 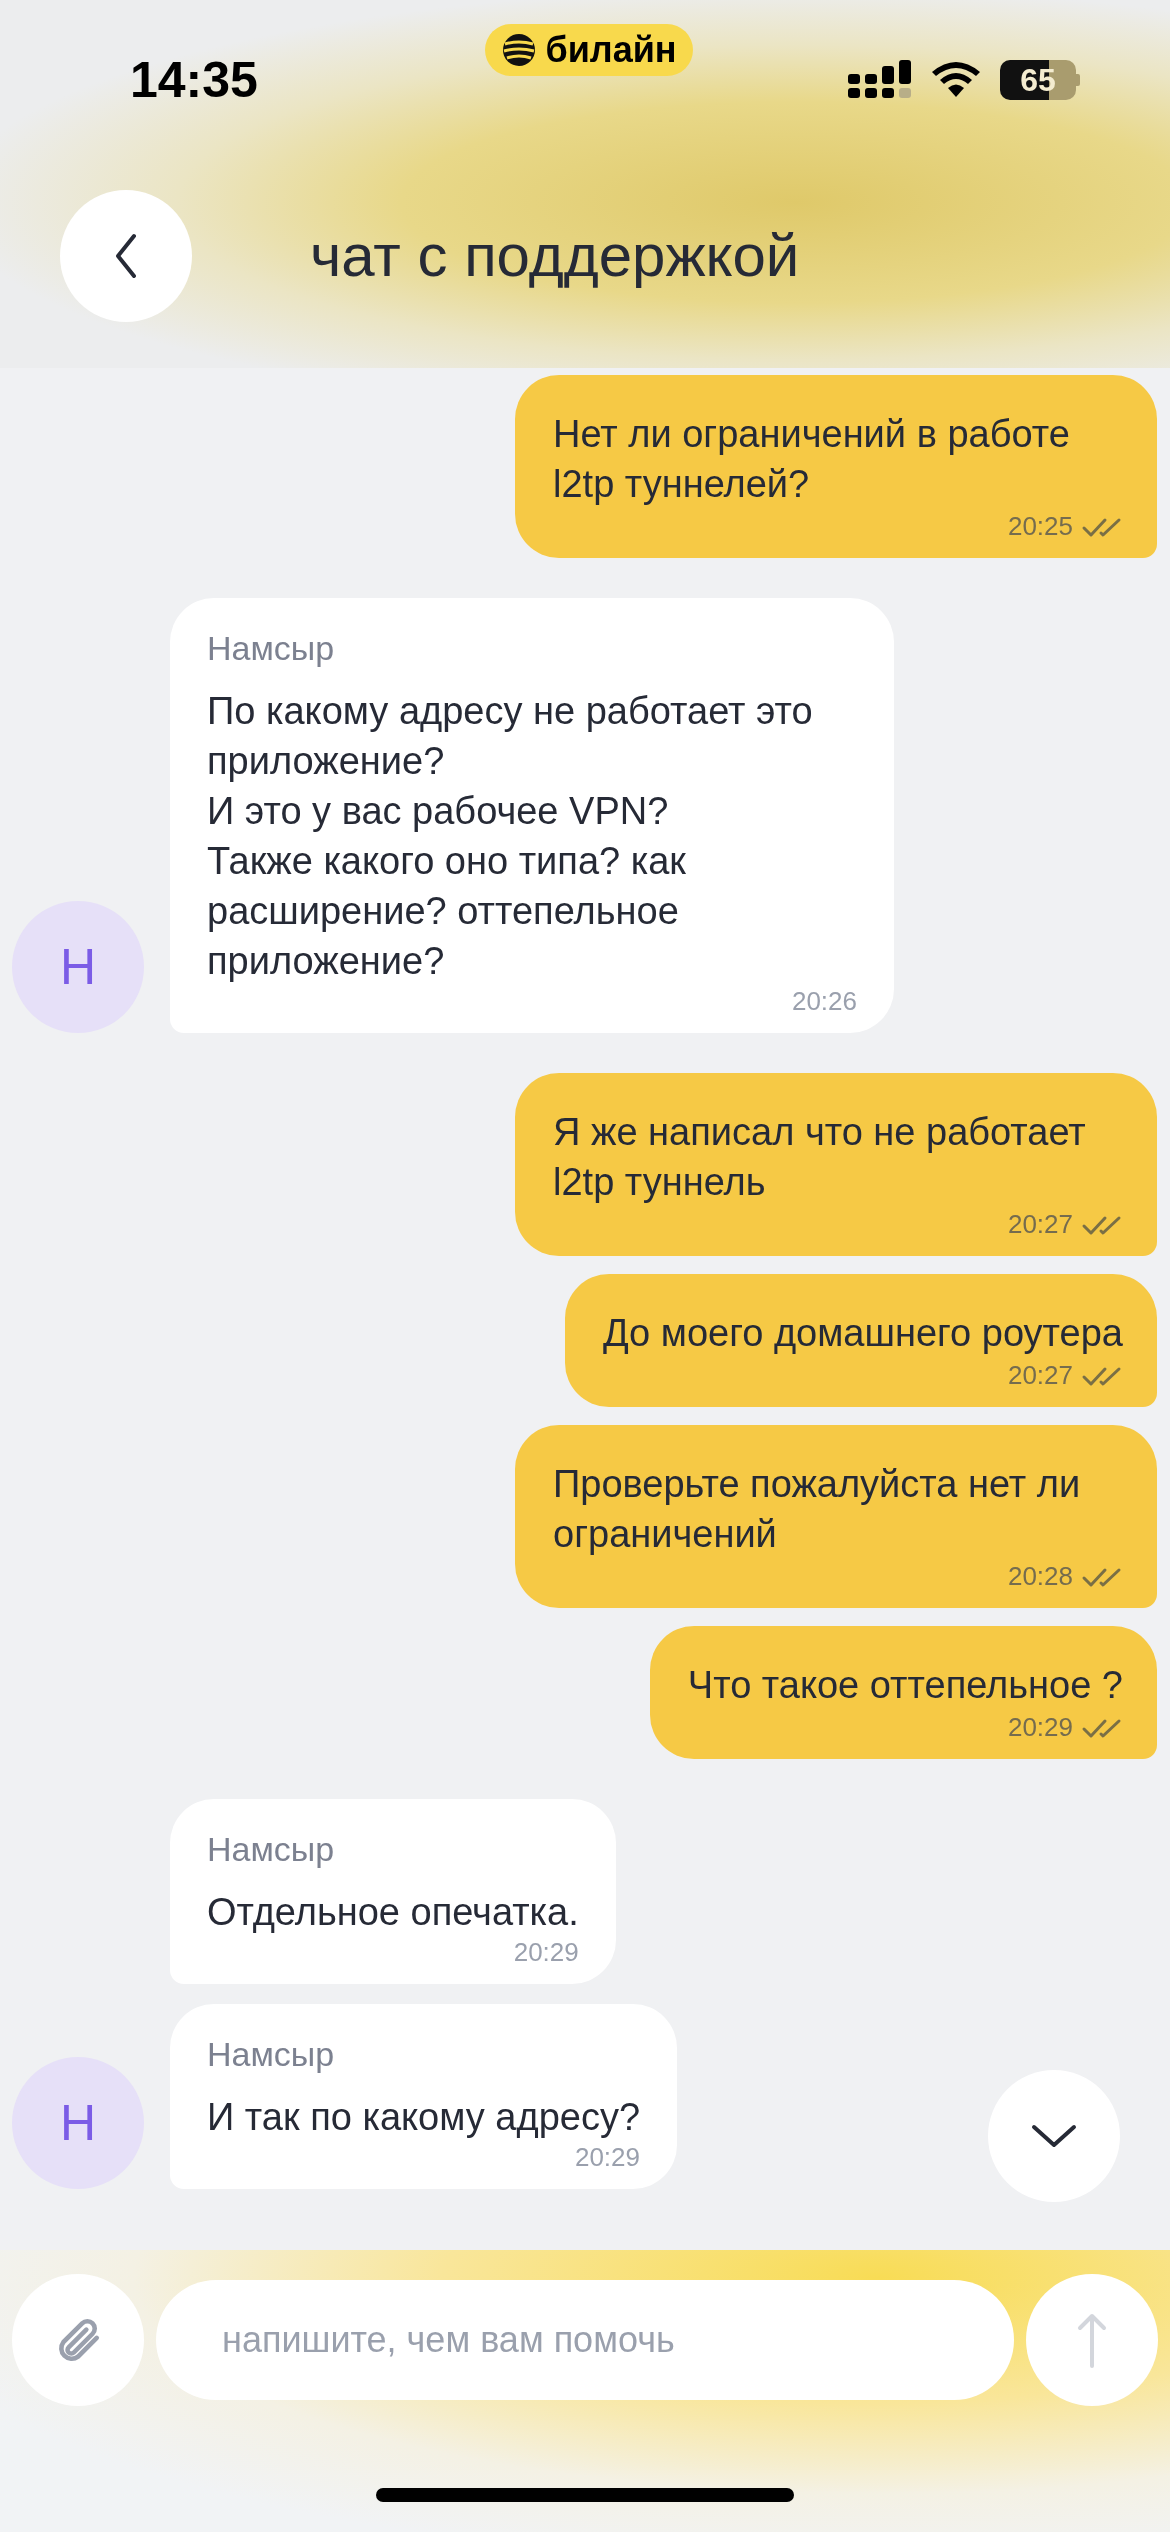 What do you see at coordinates (611, 50) in the screenshot?
I see `carrier-name: билайн` at bounding box center [611, 50].